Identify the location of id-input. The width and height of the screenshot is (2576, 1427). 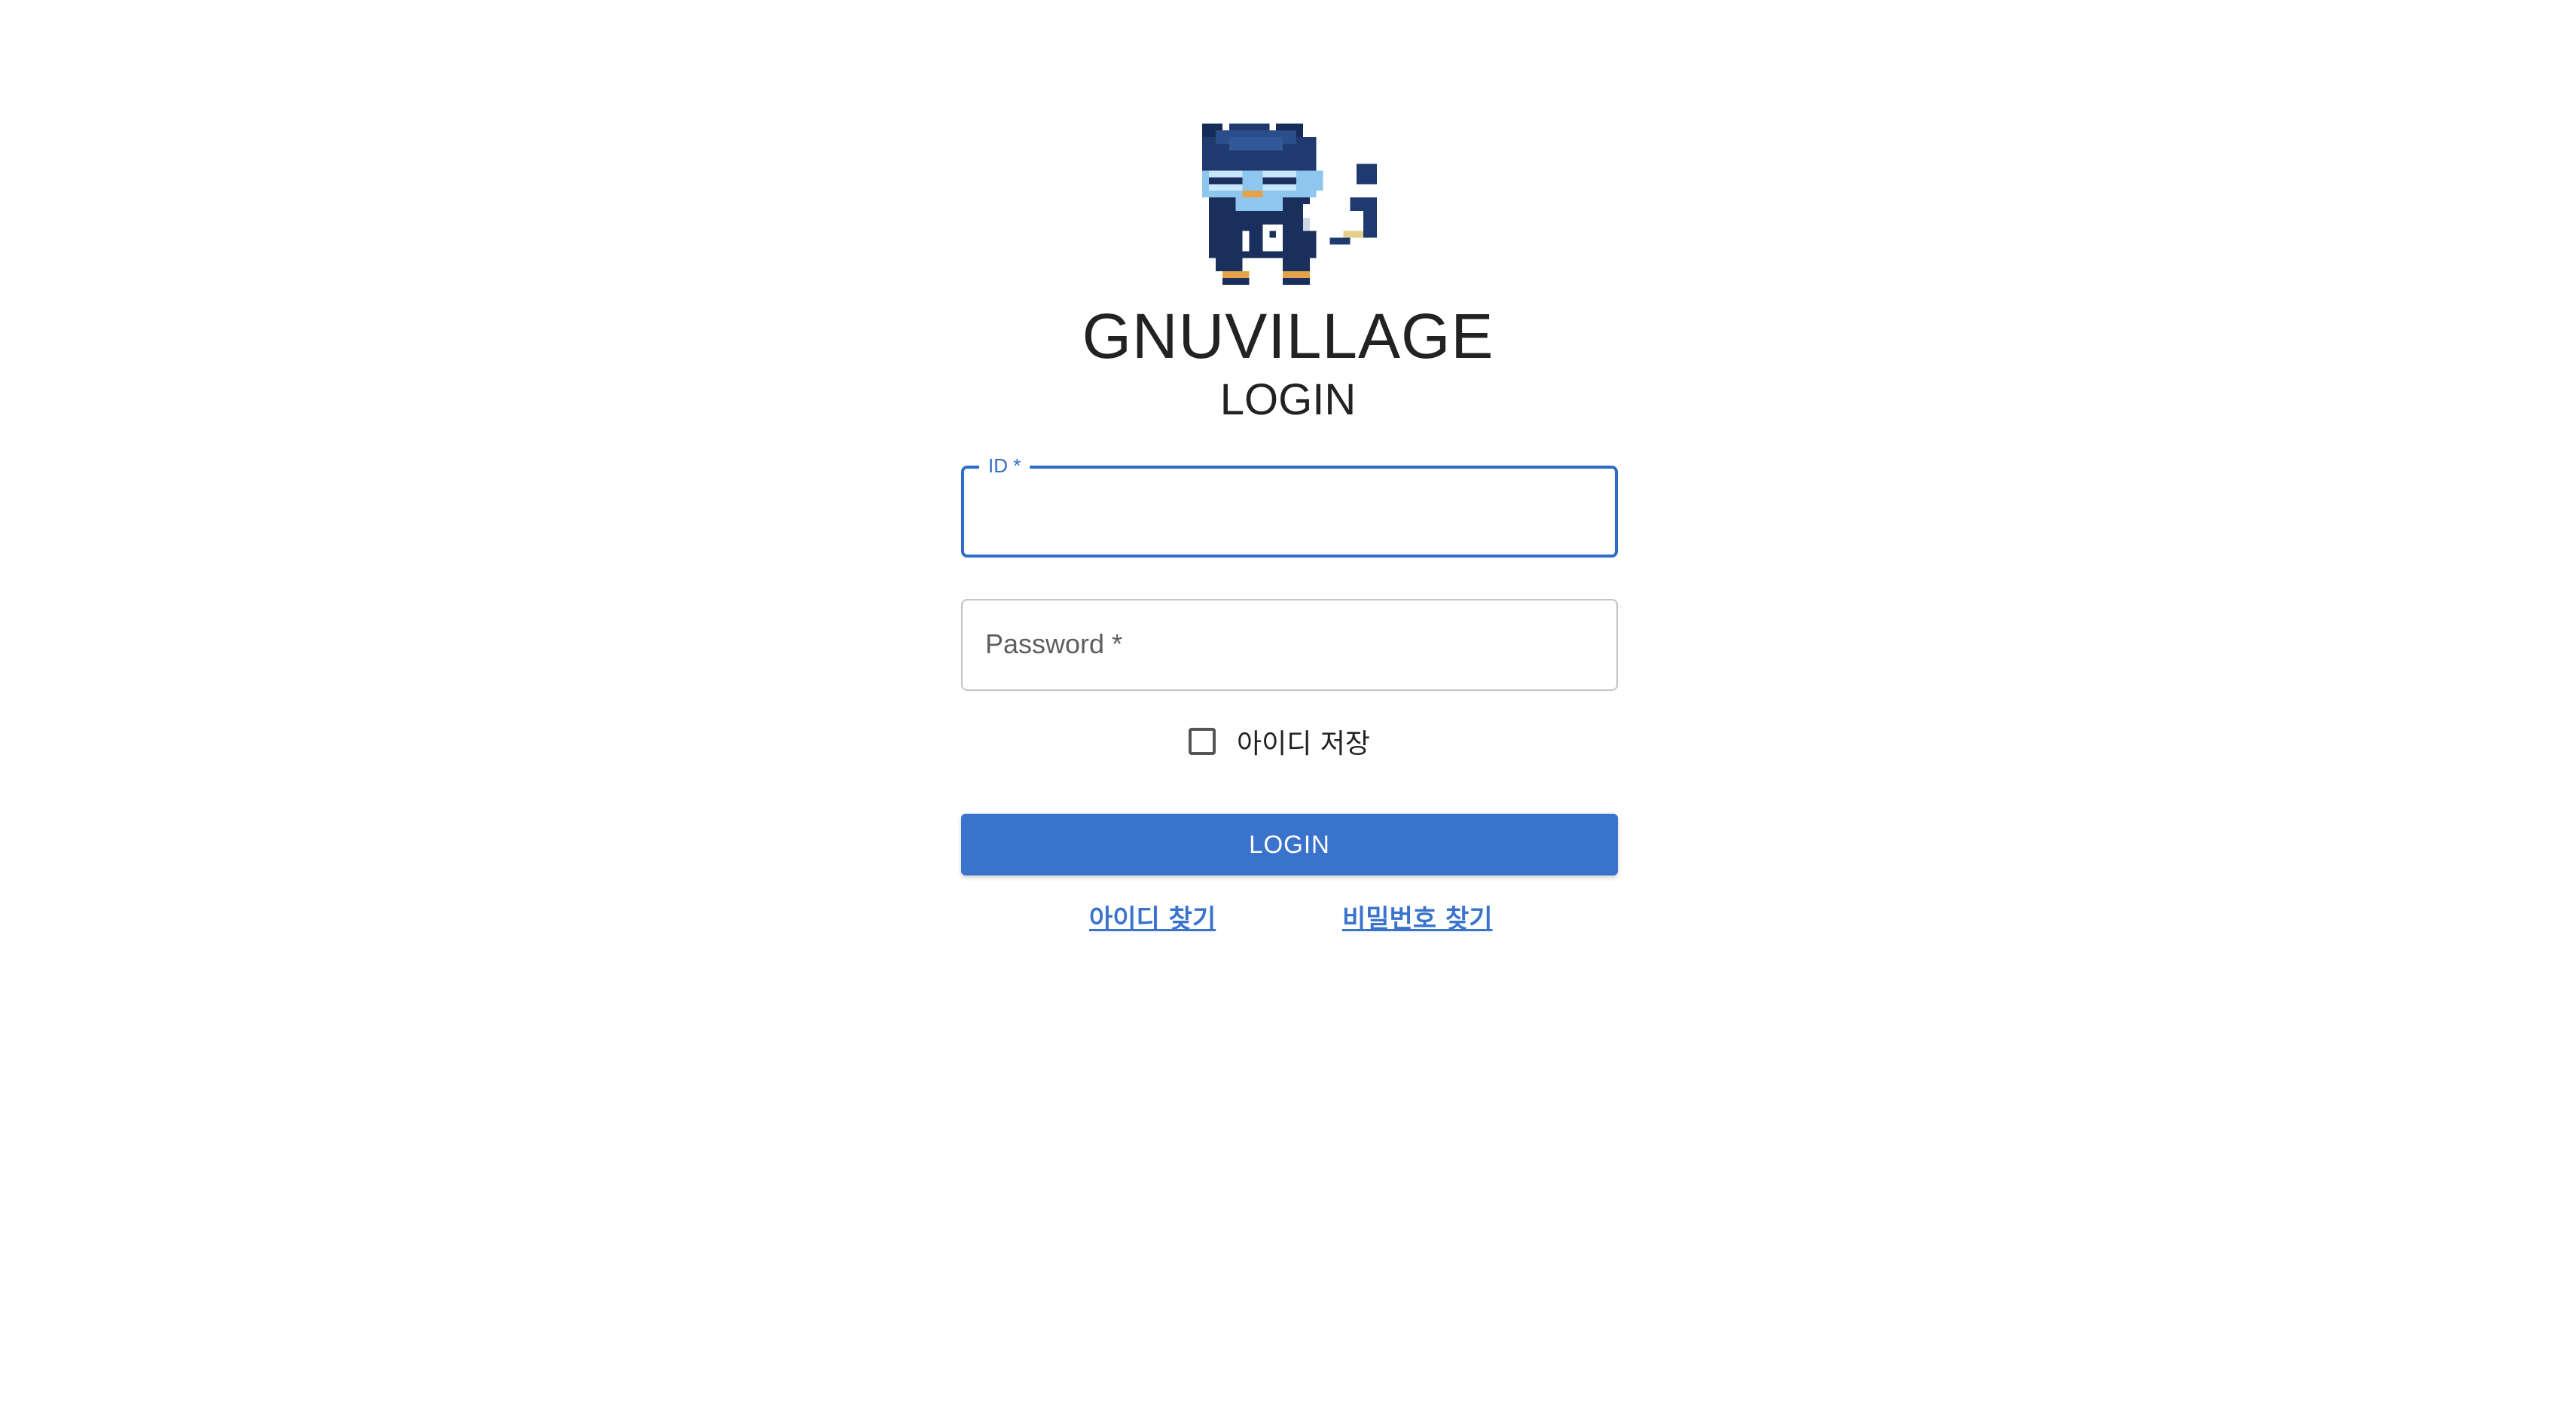
(1290, 513).